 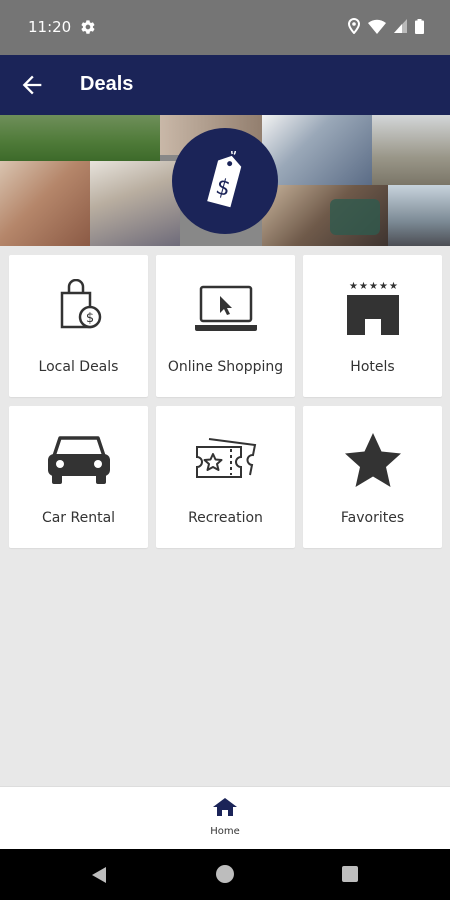 I want to click on category-hotels: ★ ★ ★ ★ ★ Hotels, so click(x=372, y=326).